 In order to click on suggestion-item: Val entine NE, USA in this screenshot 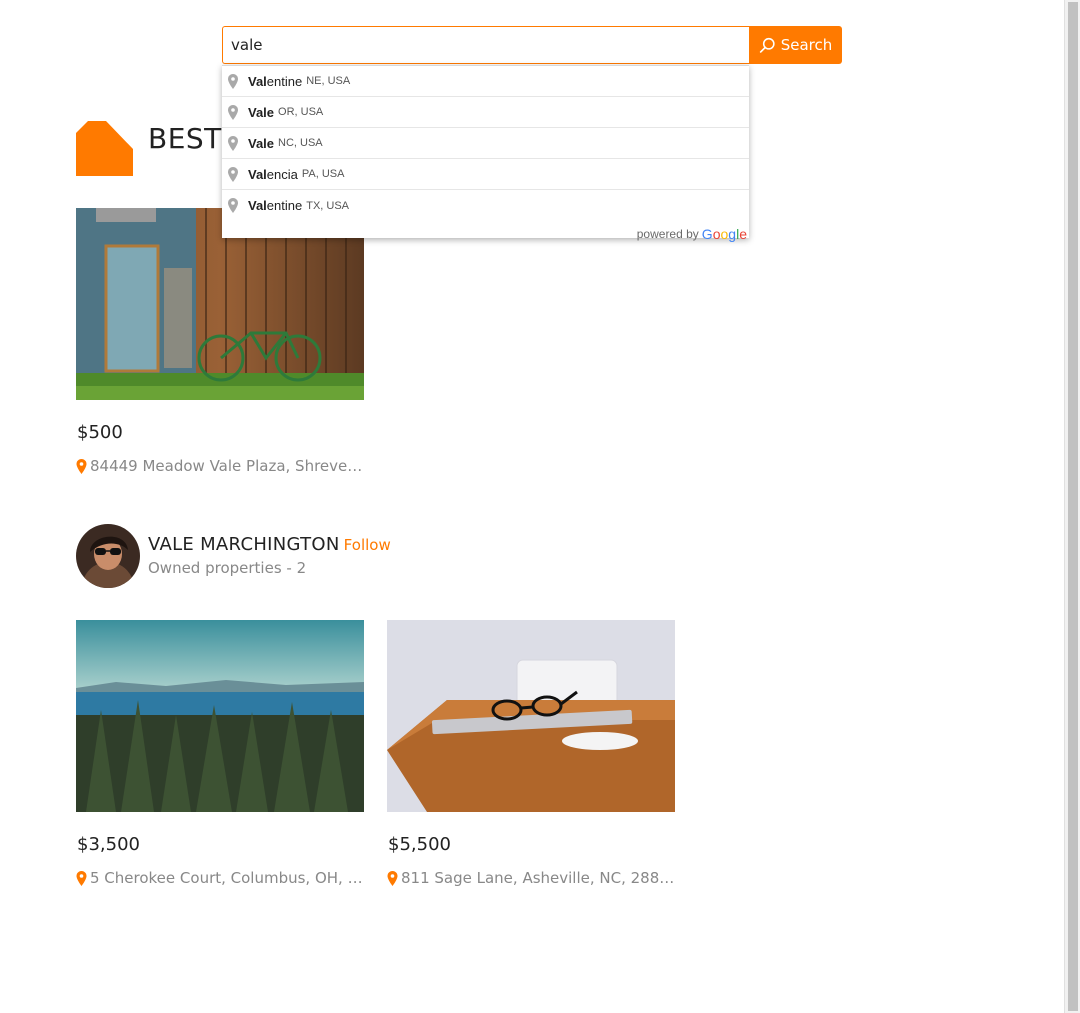, I will do `click(485, 81)`.